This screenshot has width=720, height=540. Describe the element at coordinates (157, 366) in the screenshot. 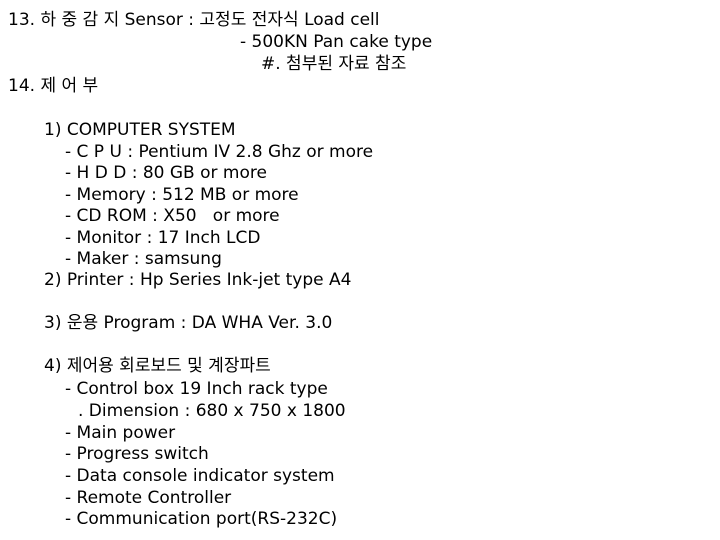

I see `item-4-label: 4) 제어용 회로보드 및 계장파트` at that location.